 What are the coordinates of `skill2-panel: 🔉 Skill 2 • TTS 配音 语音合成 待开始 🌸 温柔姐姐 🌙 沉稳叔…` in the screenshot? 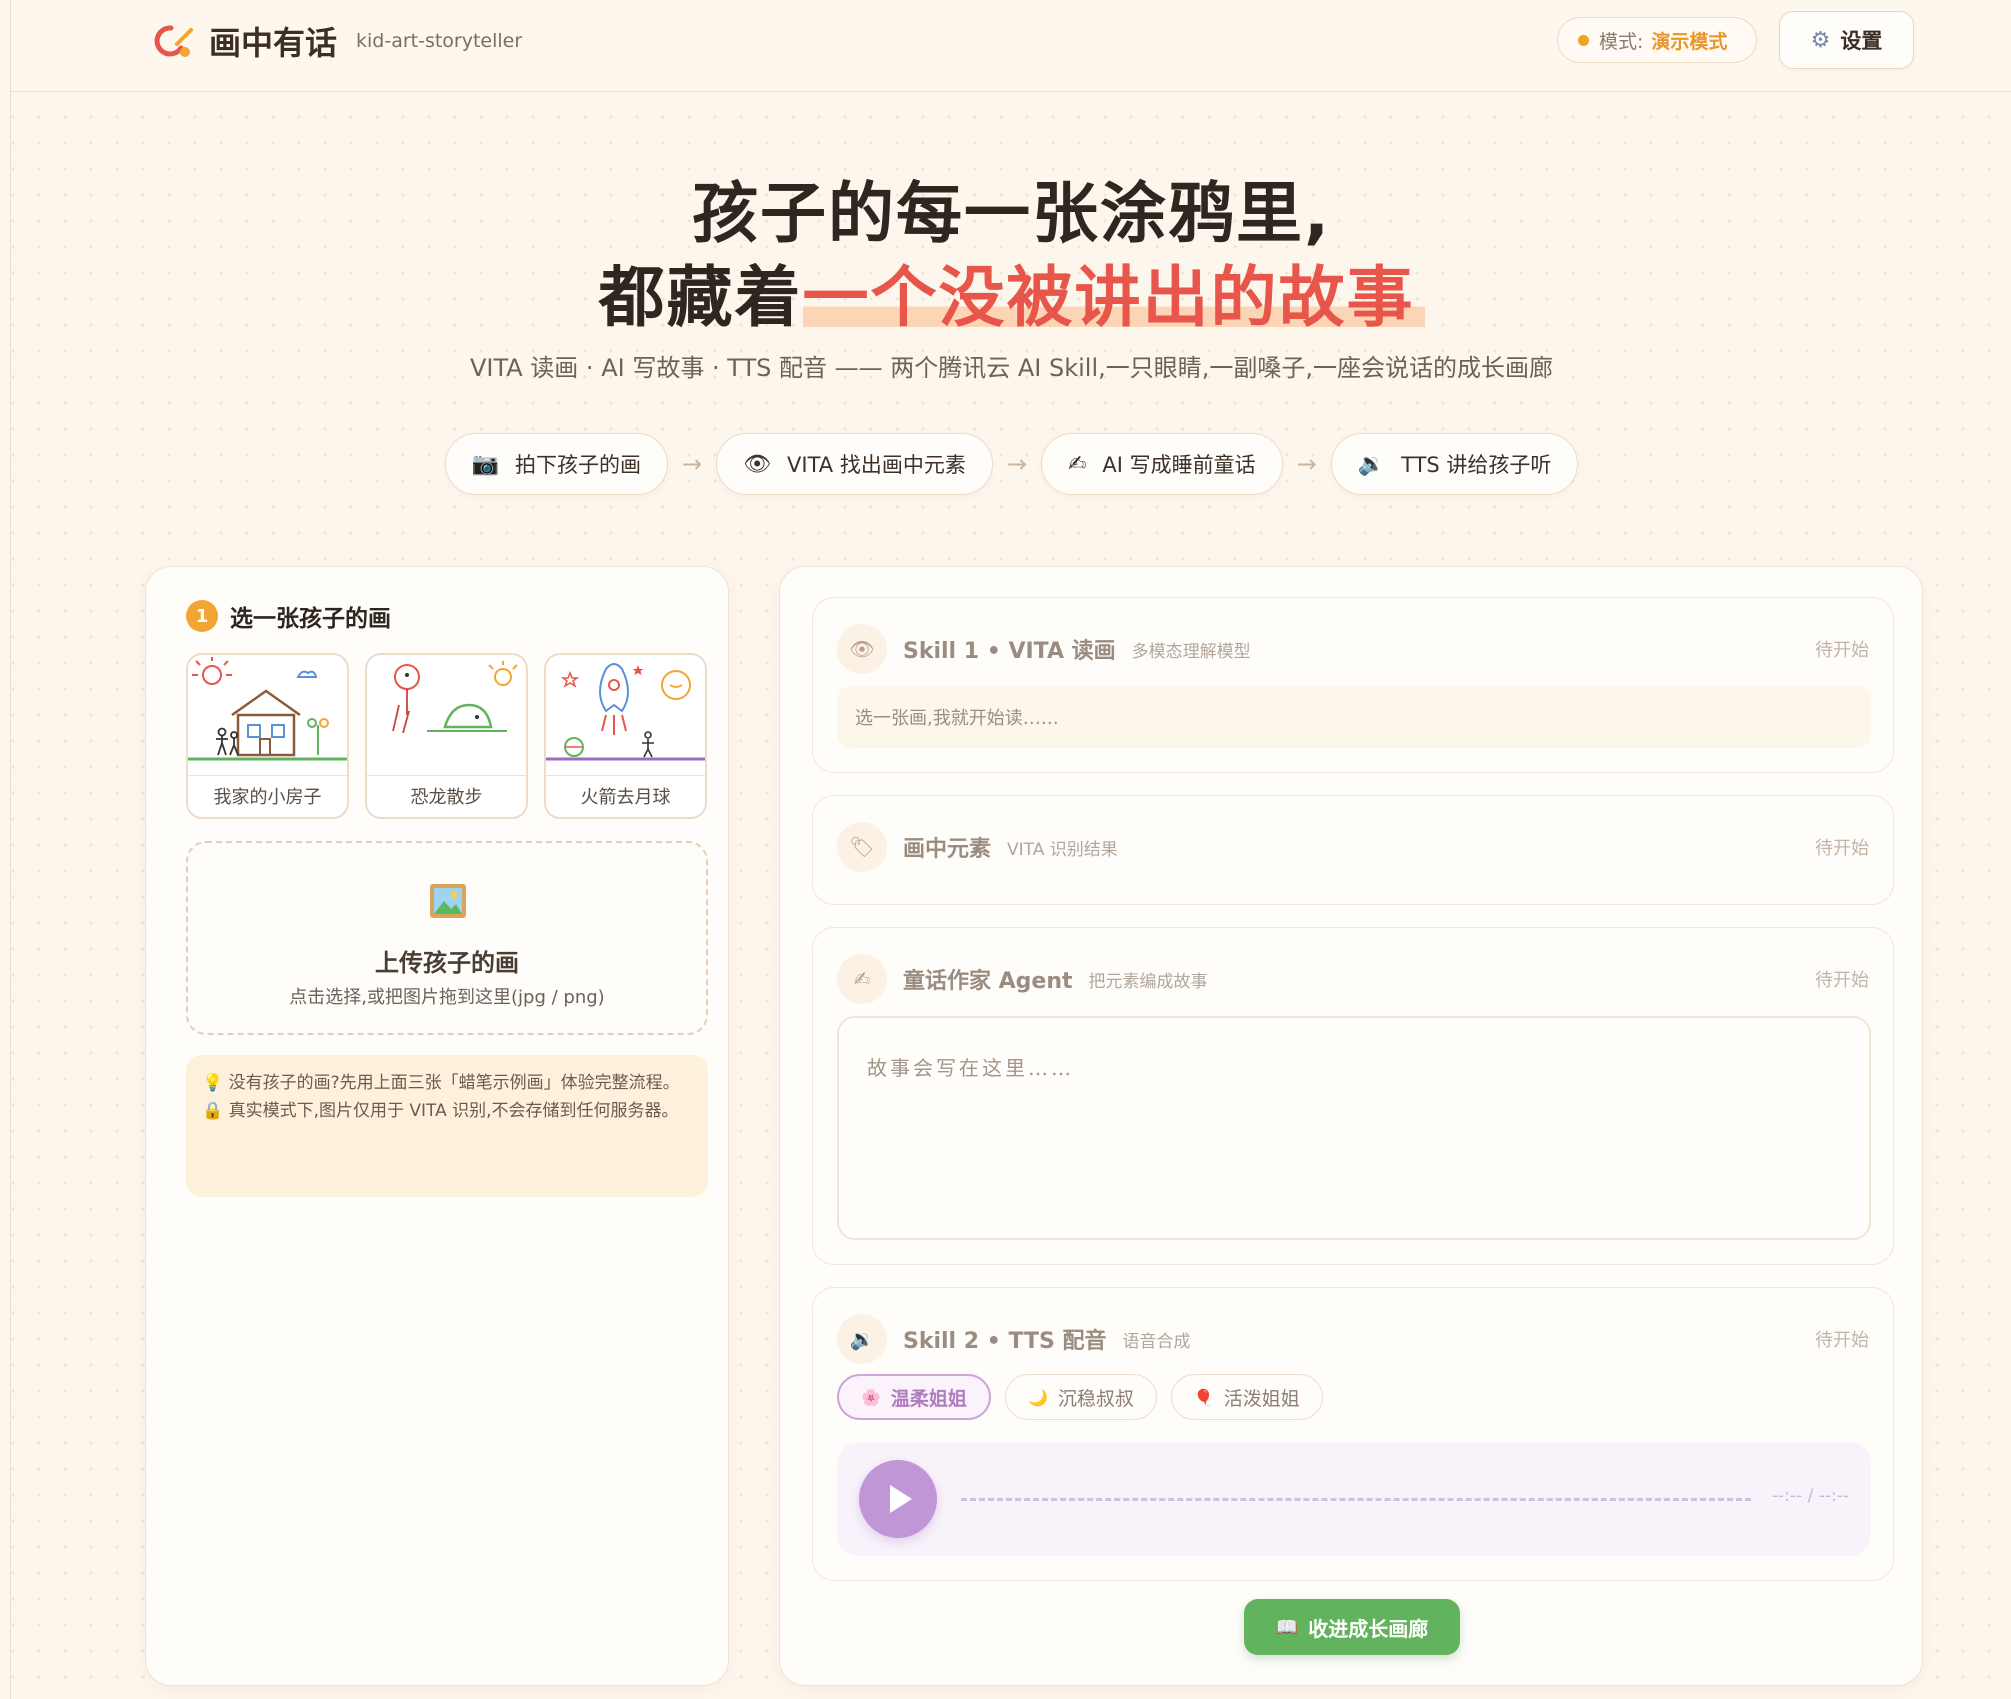 It's located at (1353, 1434).